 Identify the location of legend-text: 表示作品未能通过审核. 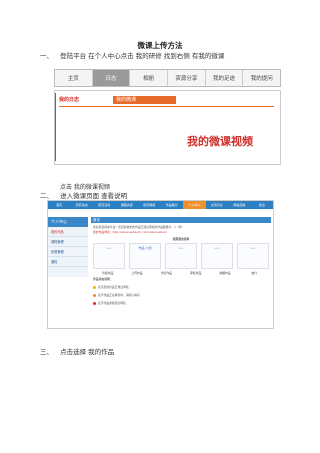
(111, 303).